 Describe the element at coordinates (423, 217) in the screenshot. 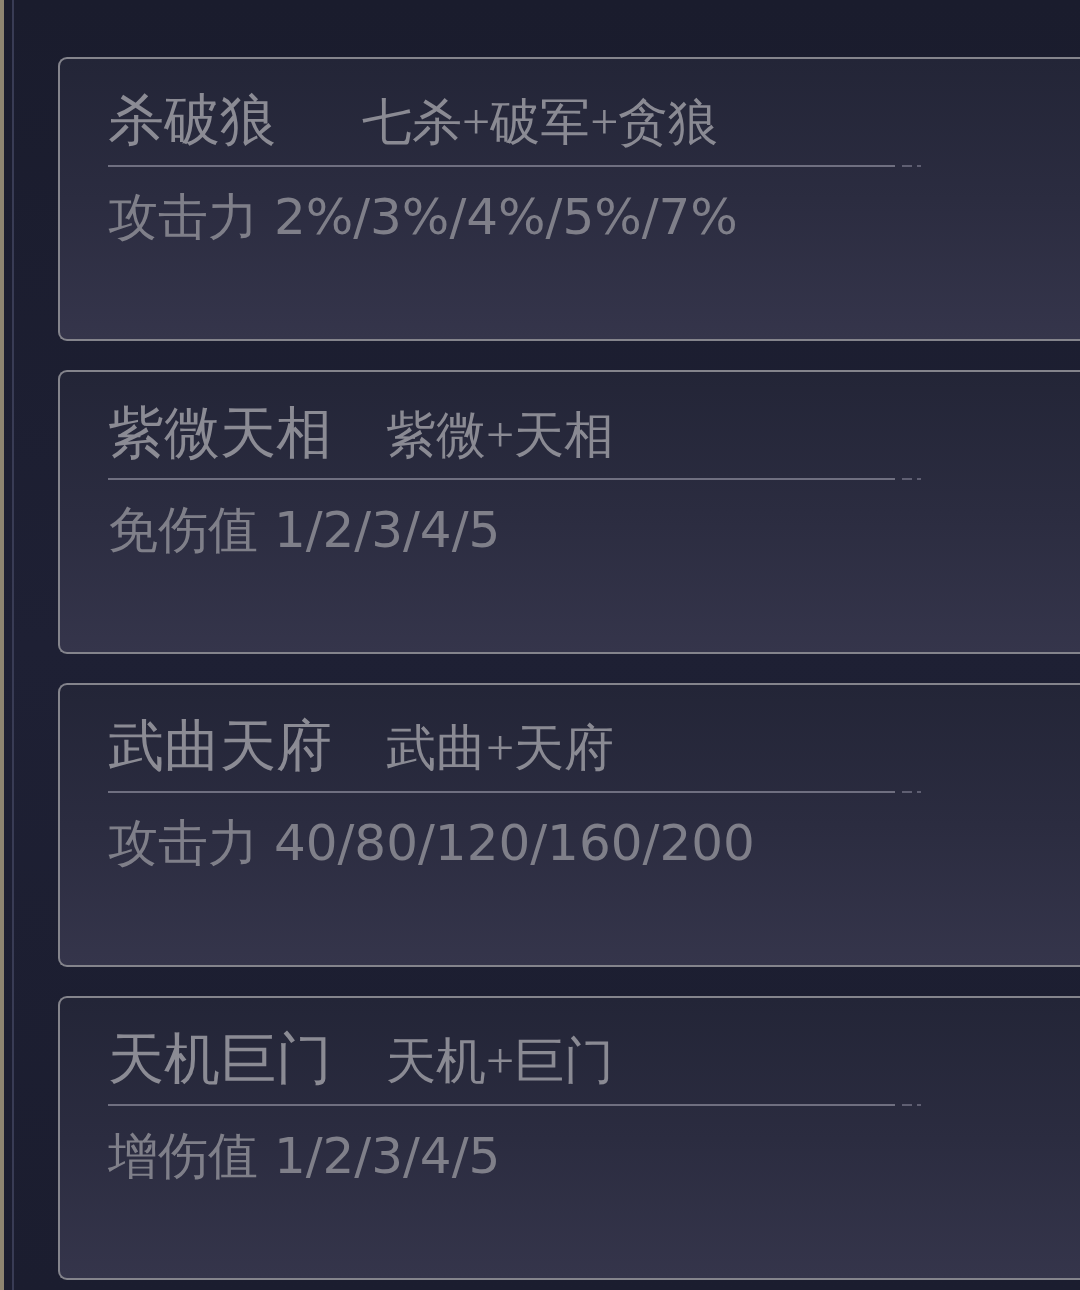

I see `set-bonus: 攻击力 2%/3%/4%/5%/7%` at that location.